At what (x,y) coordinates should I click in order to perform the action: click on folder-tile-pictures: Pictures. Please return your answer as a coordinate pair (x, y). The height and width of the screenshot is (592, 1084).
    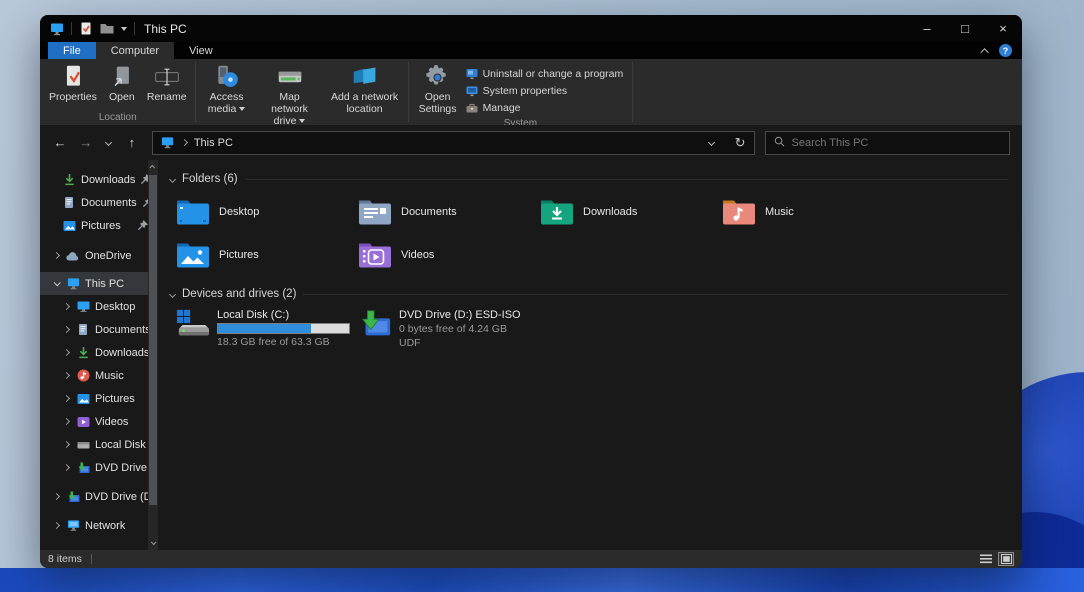
    Looking at the image, I should click on (267, 254).